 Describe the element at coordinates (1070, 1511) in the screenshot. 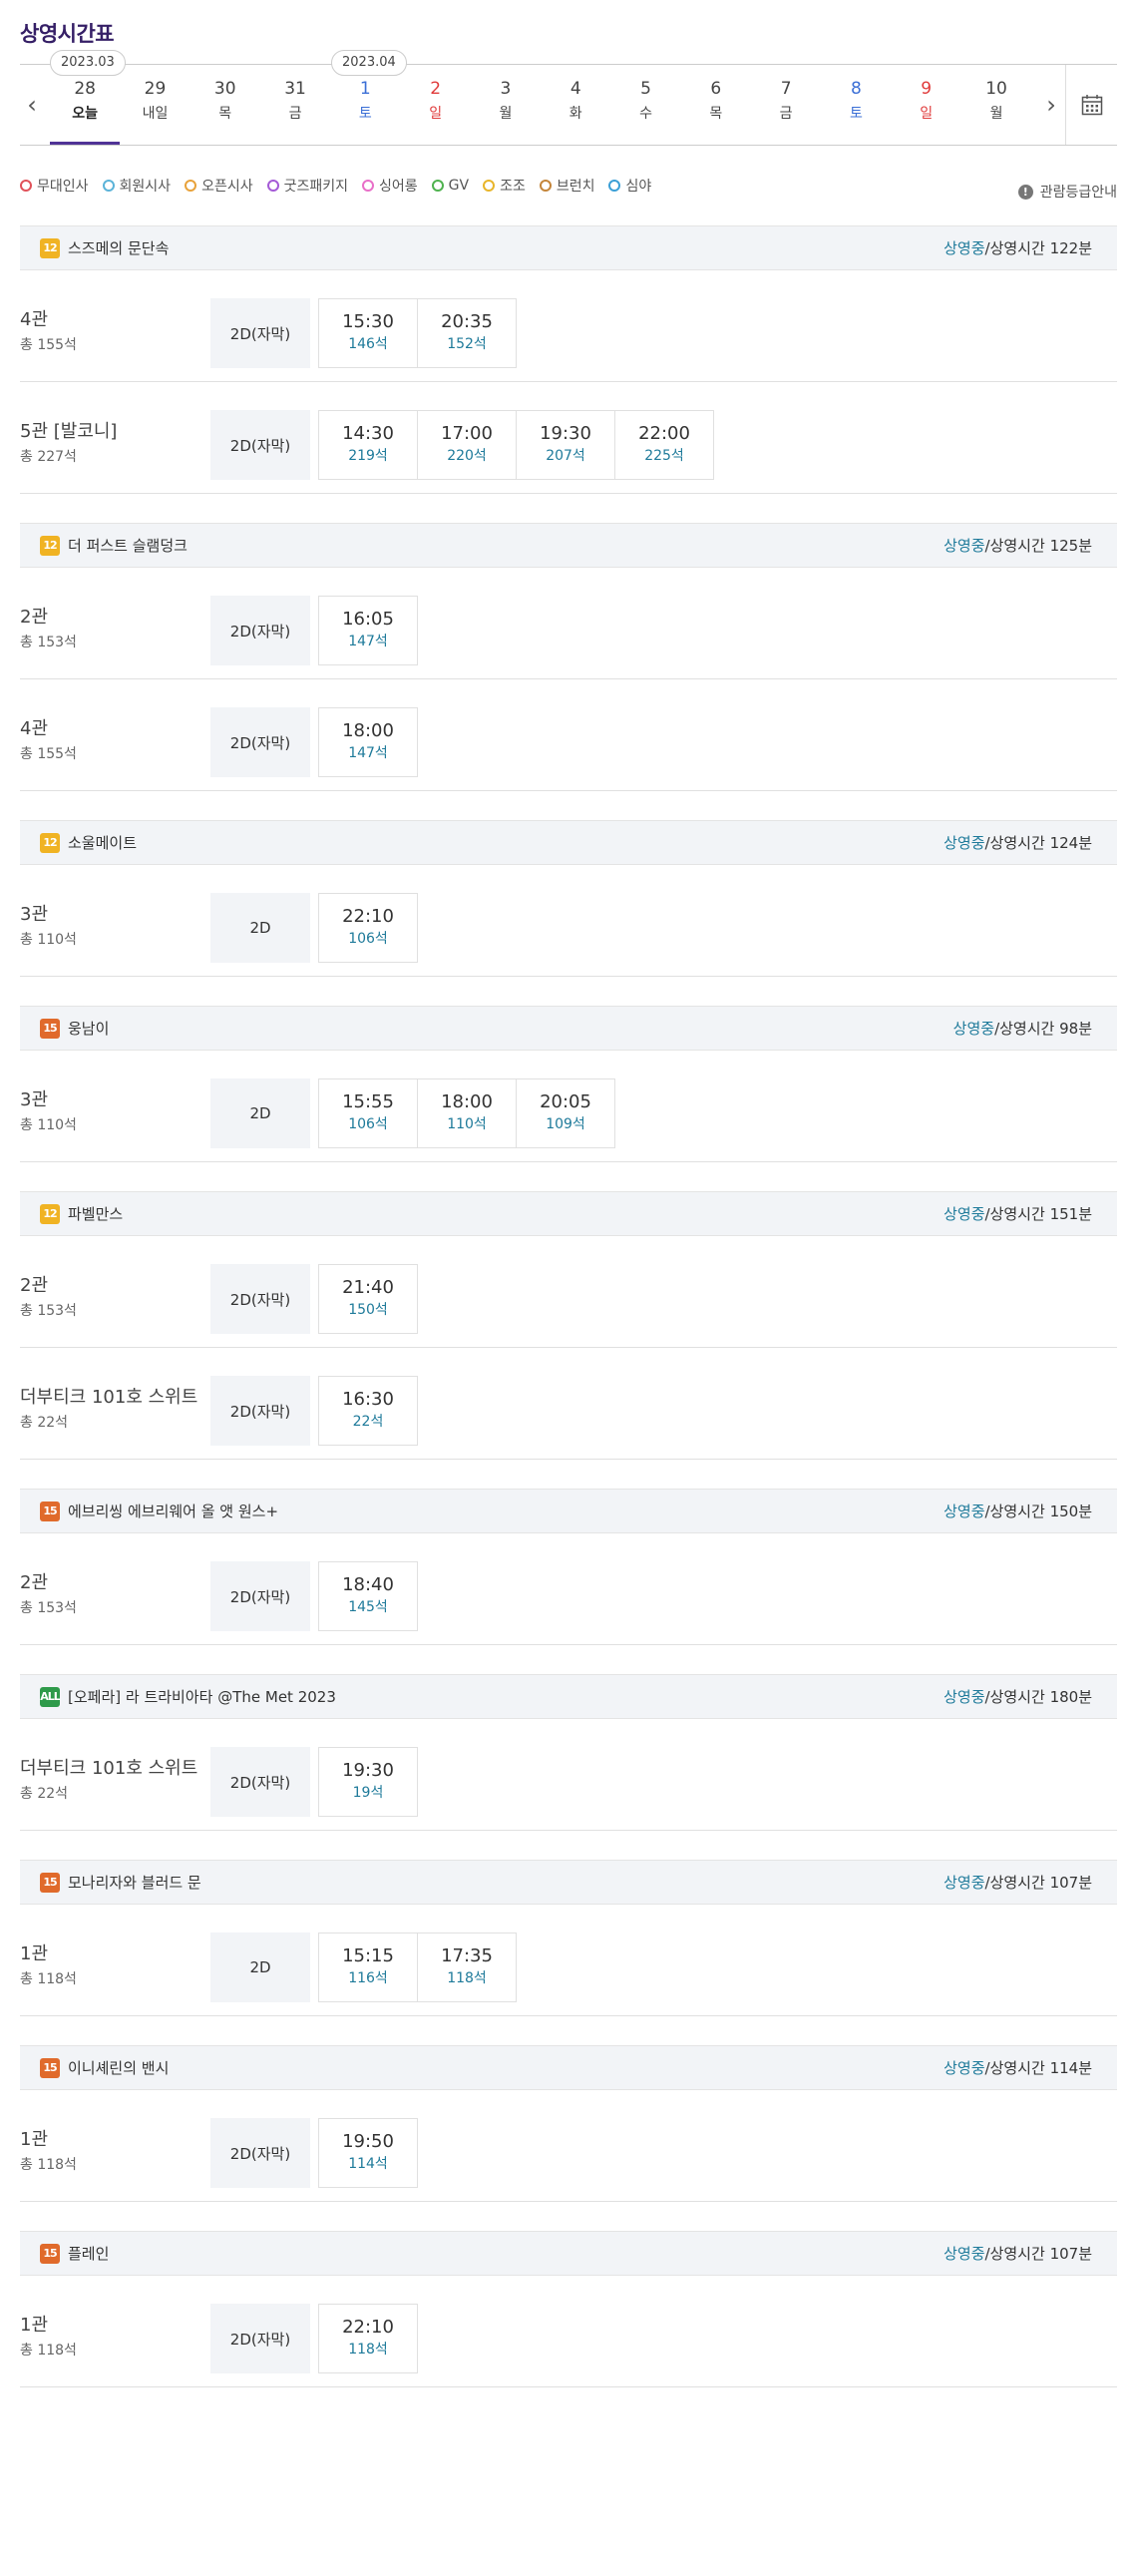

I see `runtime-value: 150분` at that location.